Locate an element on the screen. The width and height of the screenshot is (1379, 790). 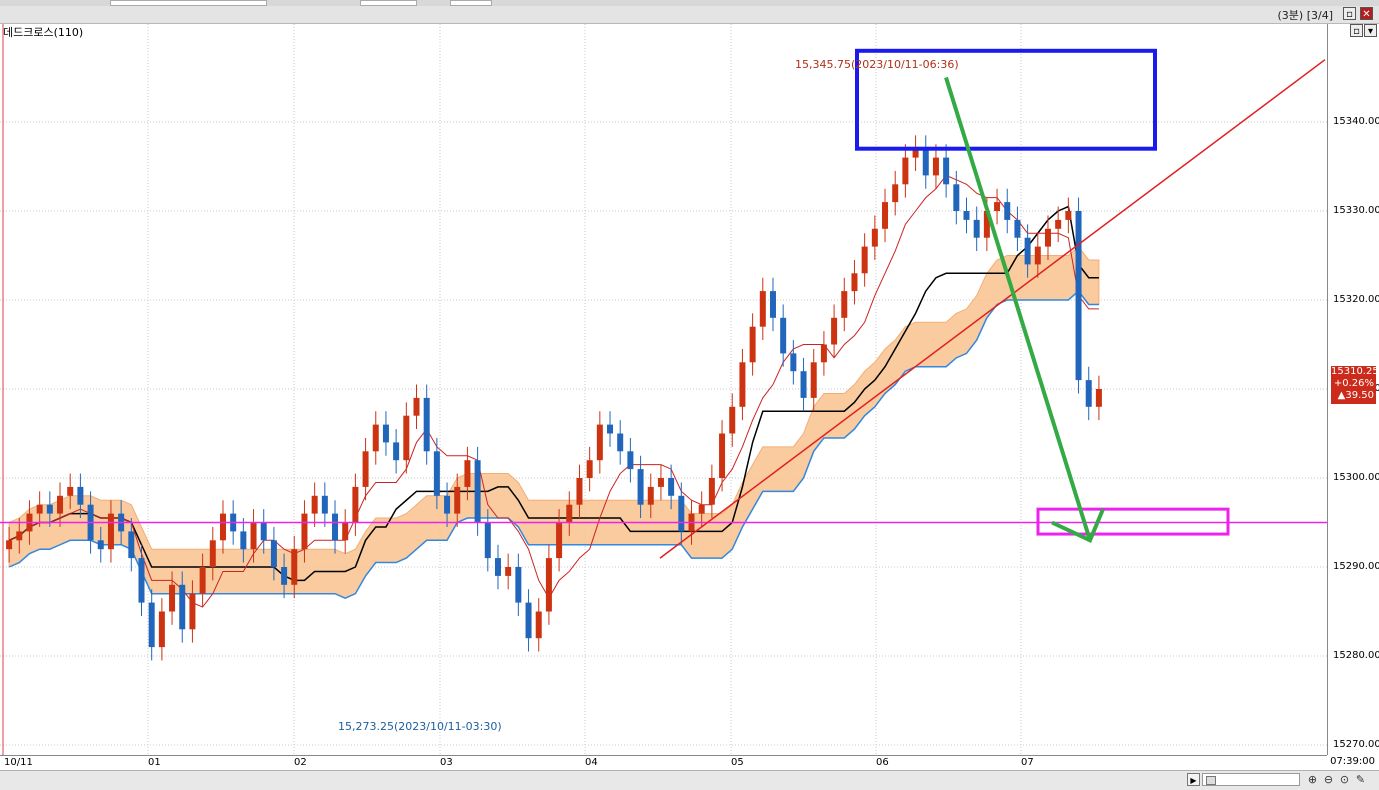
axis-restore-button: ▫ is located at coordinates (1356, 30).